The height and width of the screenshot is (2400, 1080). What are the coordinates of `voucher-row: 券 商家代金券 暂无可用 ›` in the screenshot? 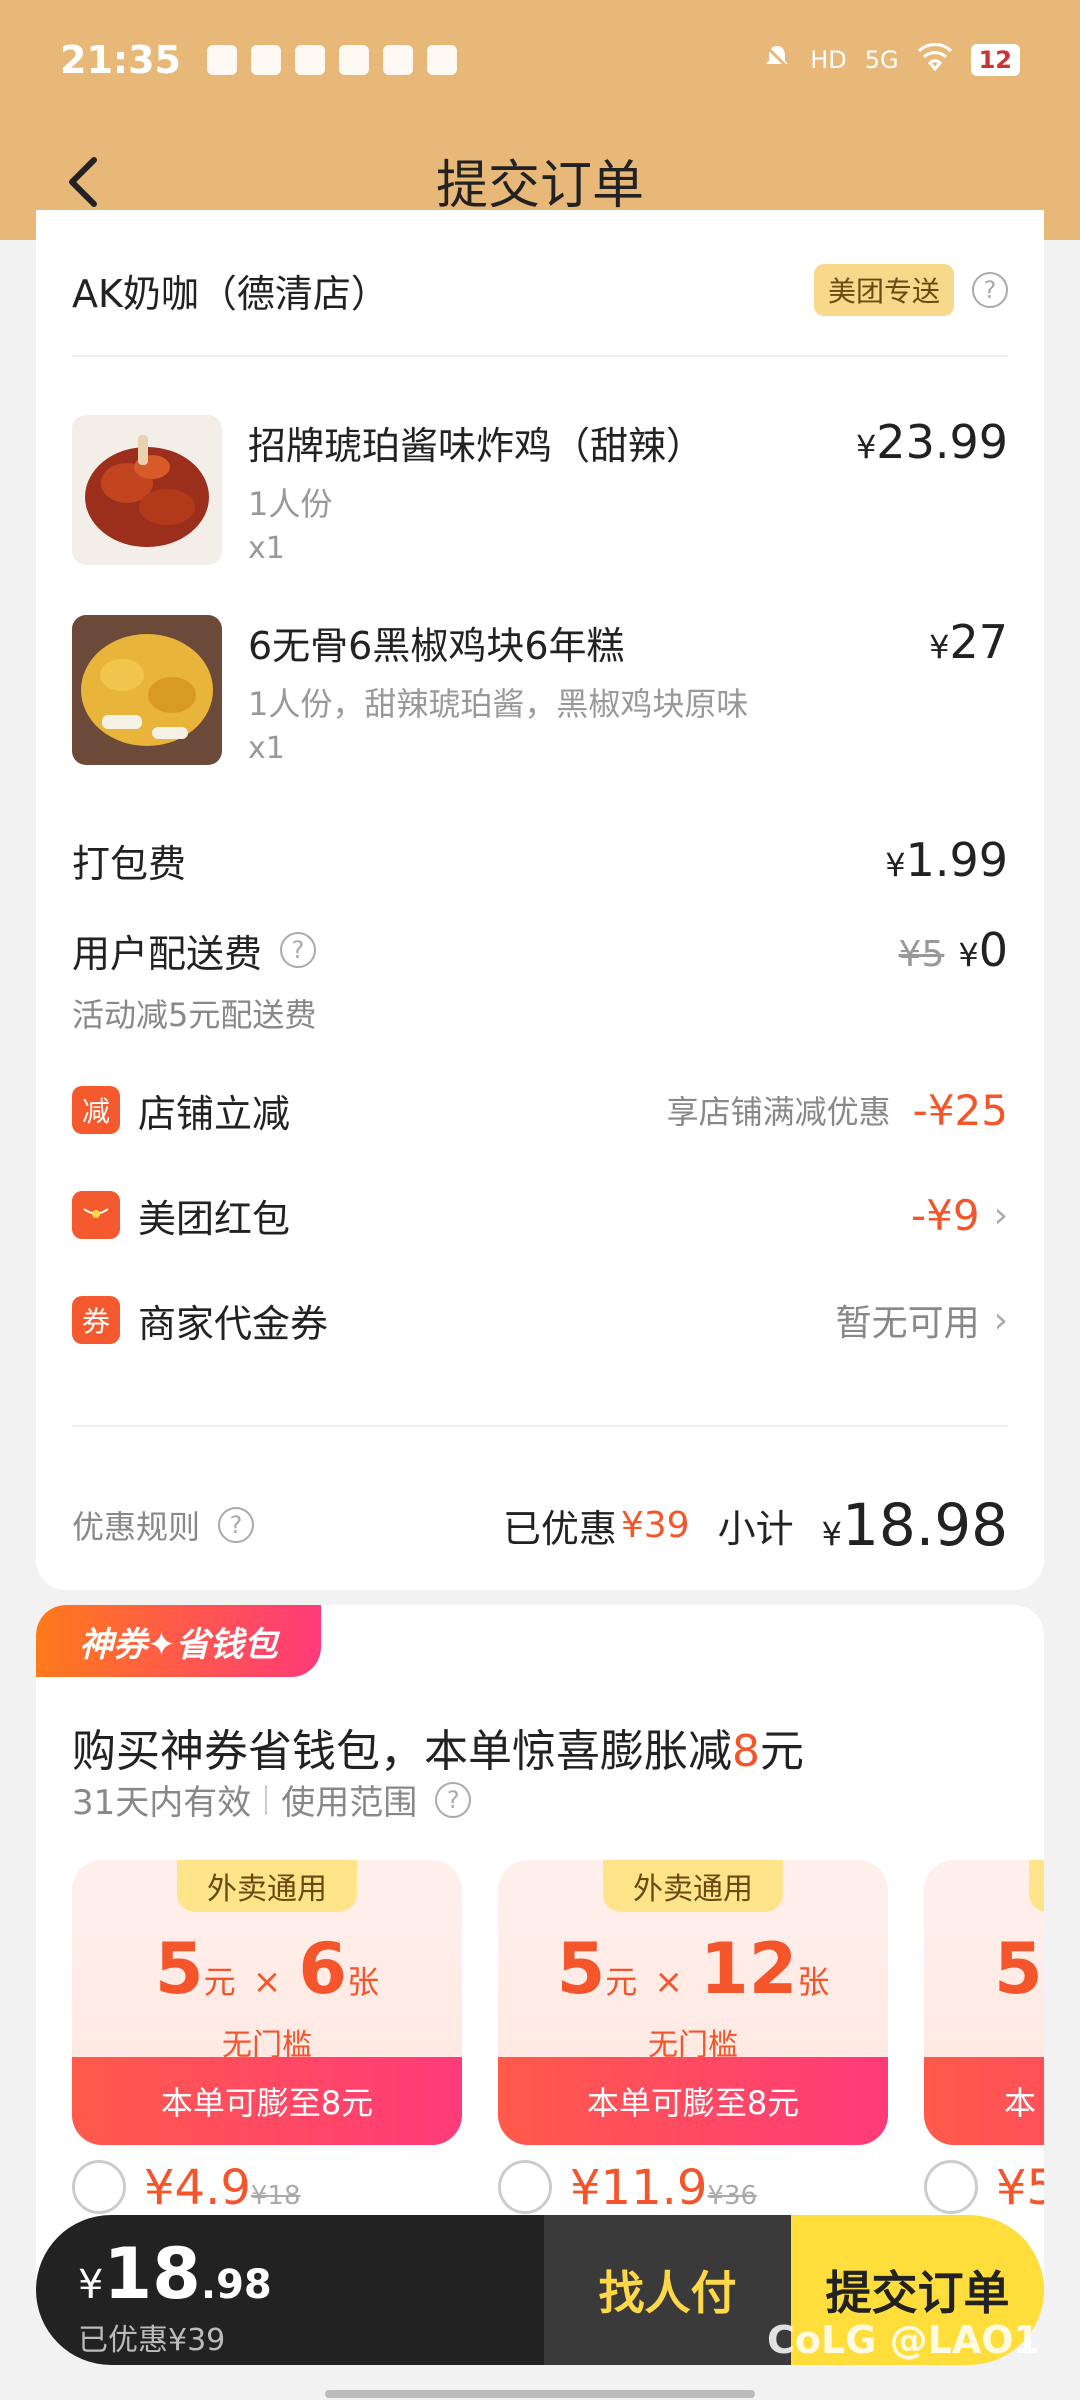 It's located at (540, 1320).